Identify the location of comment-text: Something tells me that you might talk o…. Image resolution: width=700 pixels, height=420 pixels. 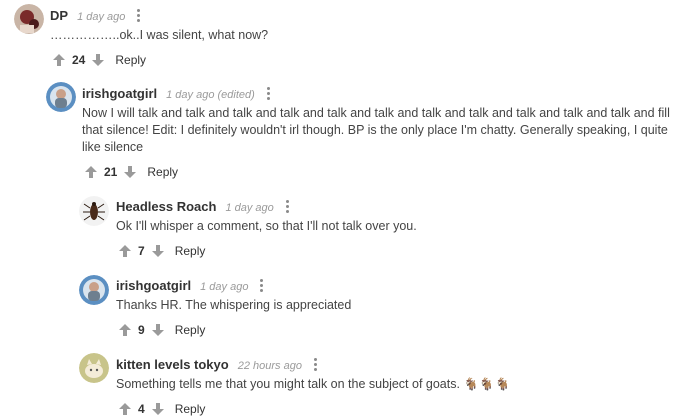
(288, 384).